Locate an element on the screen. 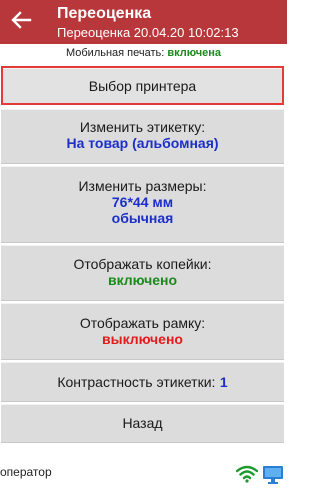  show-frame-button: Отображать рамку: выключено is located at coordinates (142, 331).